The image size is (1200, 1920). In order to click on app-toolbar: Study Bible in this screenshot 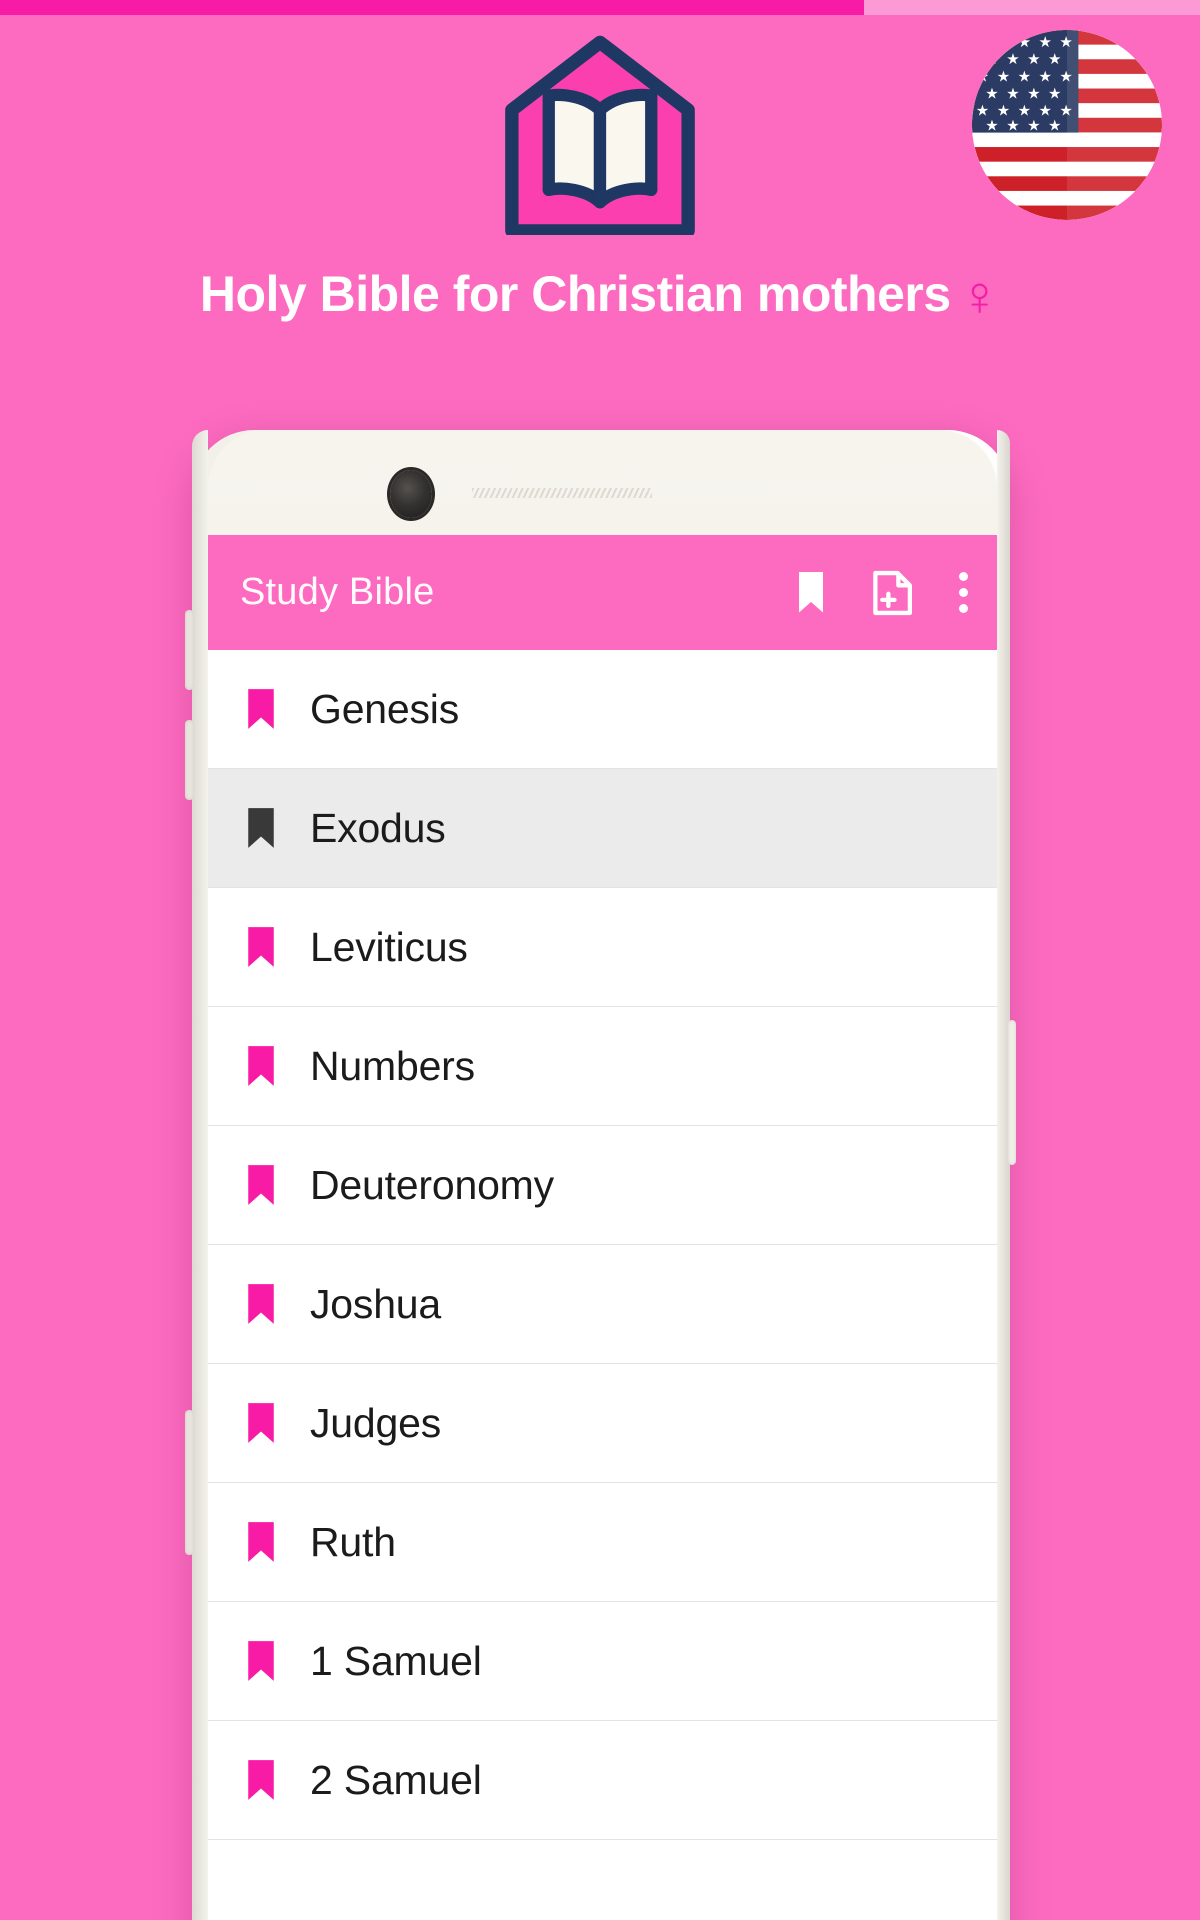, I will do `click(602, 592)`.